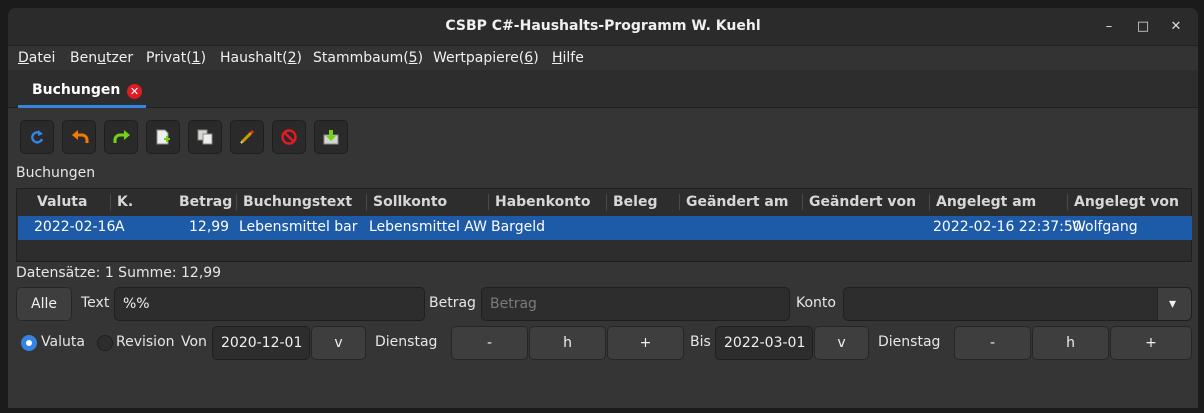 This screenshot has height=413, width=1204. I want to click on menu-stammbaum-mnemonic: 5, so click(413, 58).